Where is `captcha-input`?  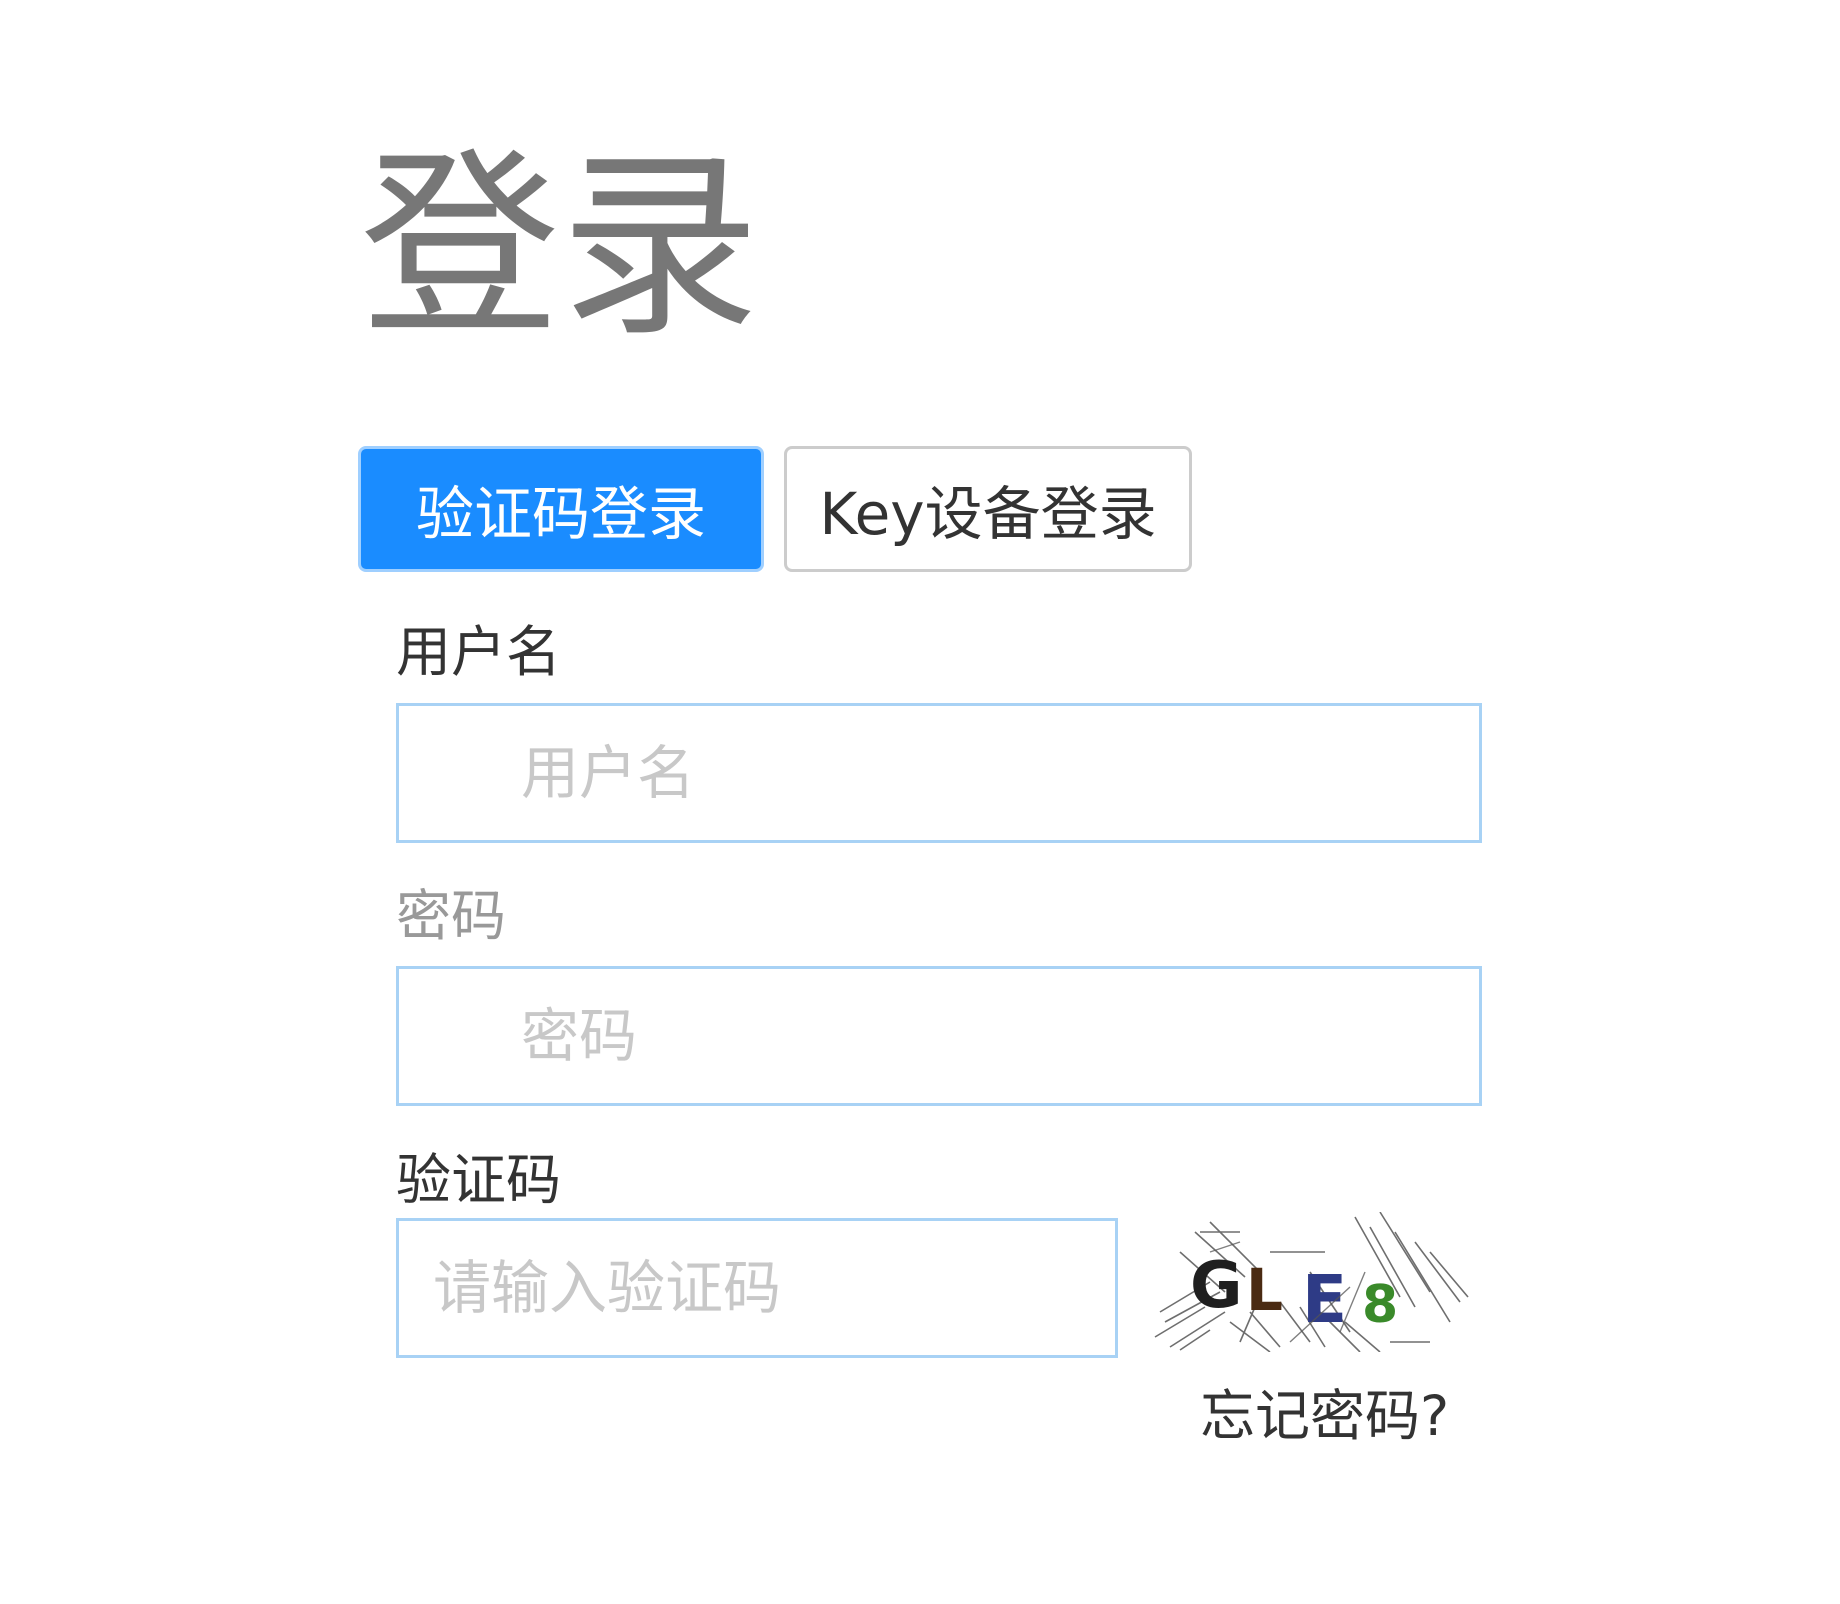 captcha-input is located at coordinates (757, 1288).